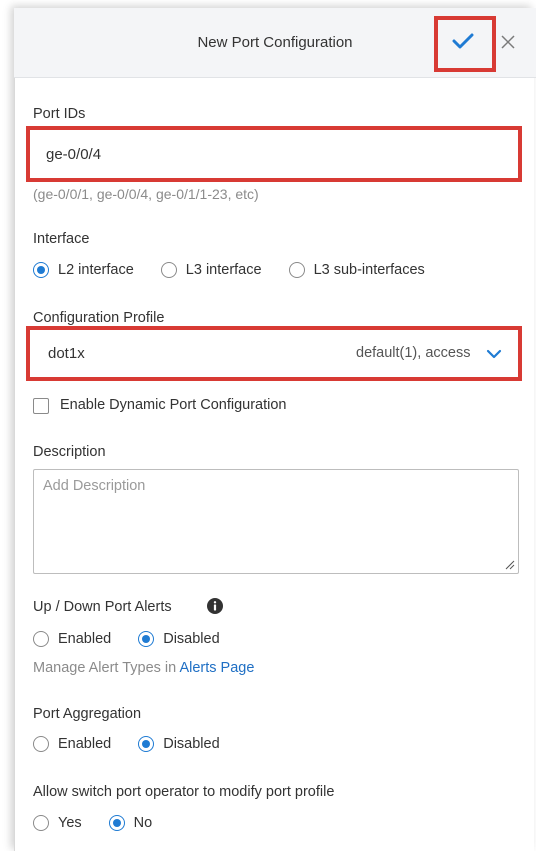 The image size is (536, 851). What do you see at coordinates (369, 270) in the screenshot?
I see `interface-option-label: L3 sub-interfaces` at bounding box center [369, 270].